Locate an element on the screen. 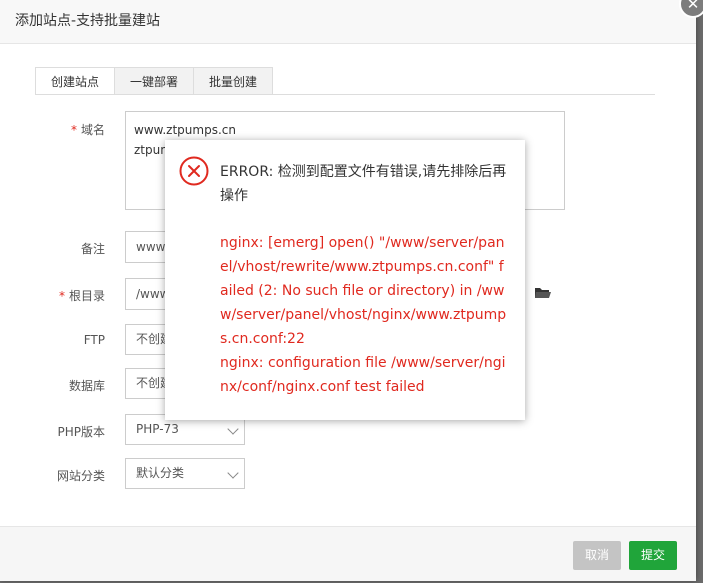 The width and height of the screenshot is (703, 583). site-category-select: 默认分类 is located at coordinates (185, 473).